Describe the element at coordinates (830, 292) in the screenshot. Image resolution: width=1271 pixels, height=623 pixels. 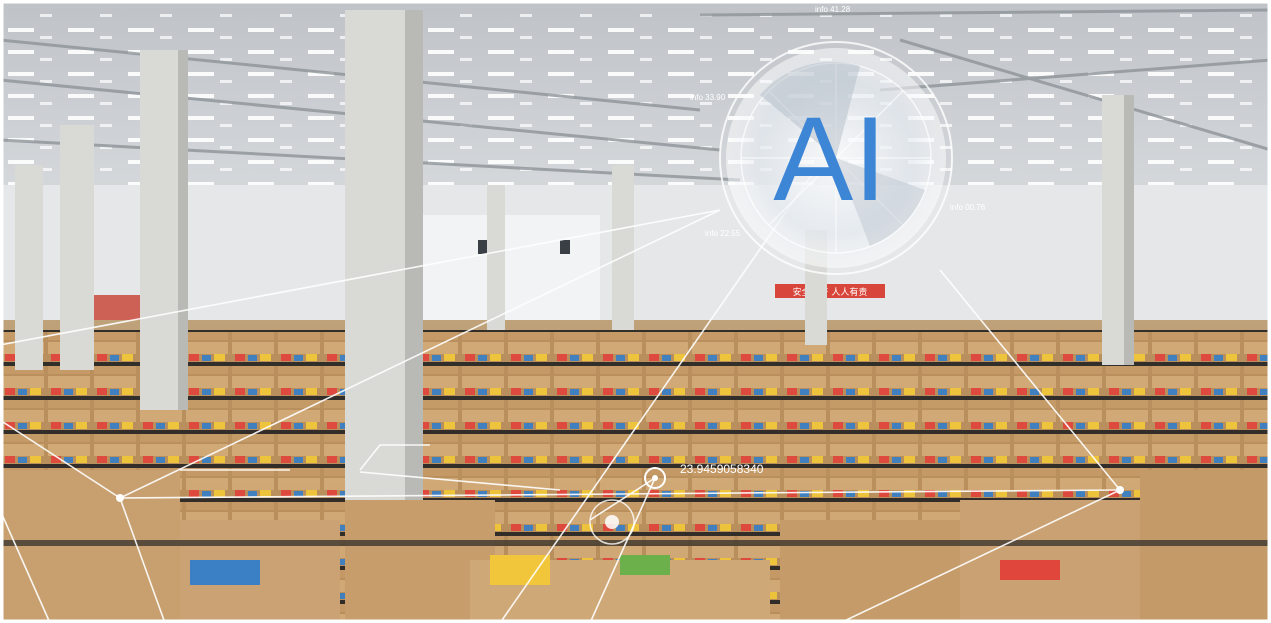
I see `banner-text: 安全生产 人人有责` at that location.